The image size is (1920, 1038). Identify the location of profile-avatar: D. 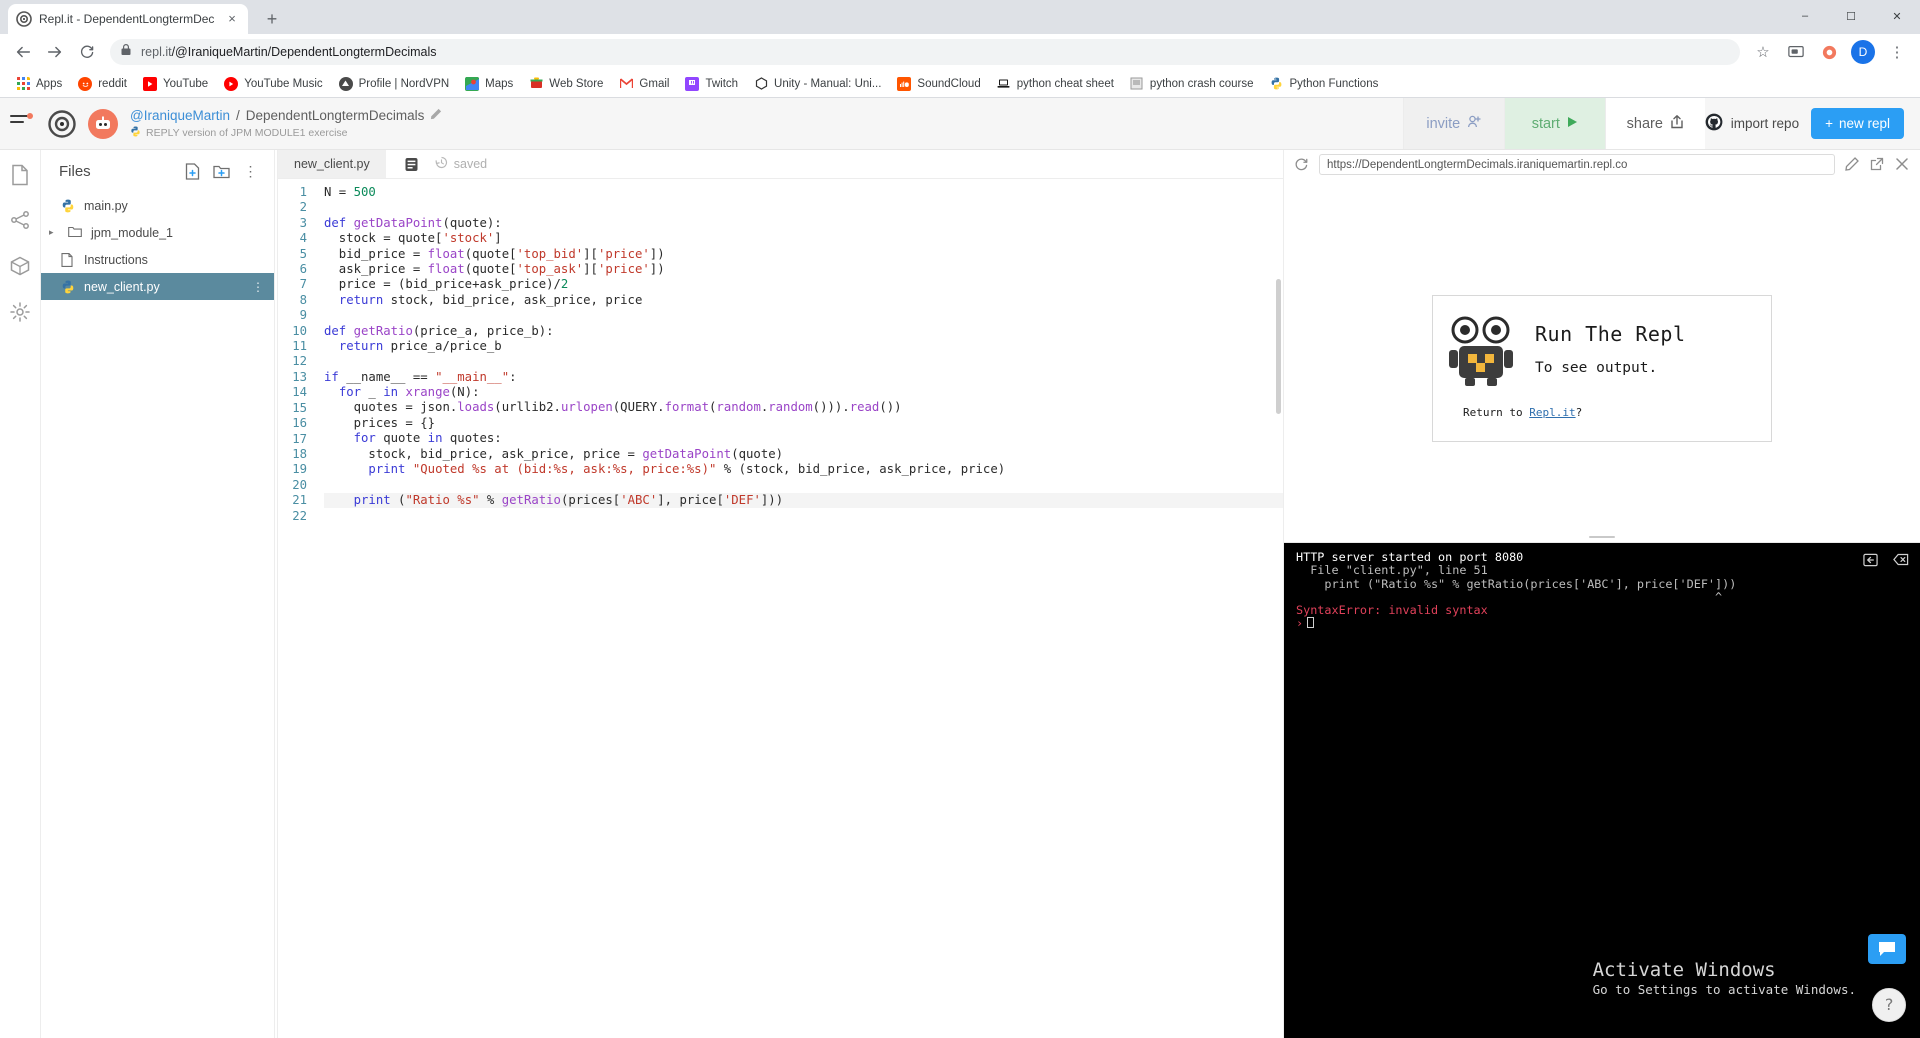
(1863, 52).